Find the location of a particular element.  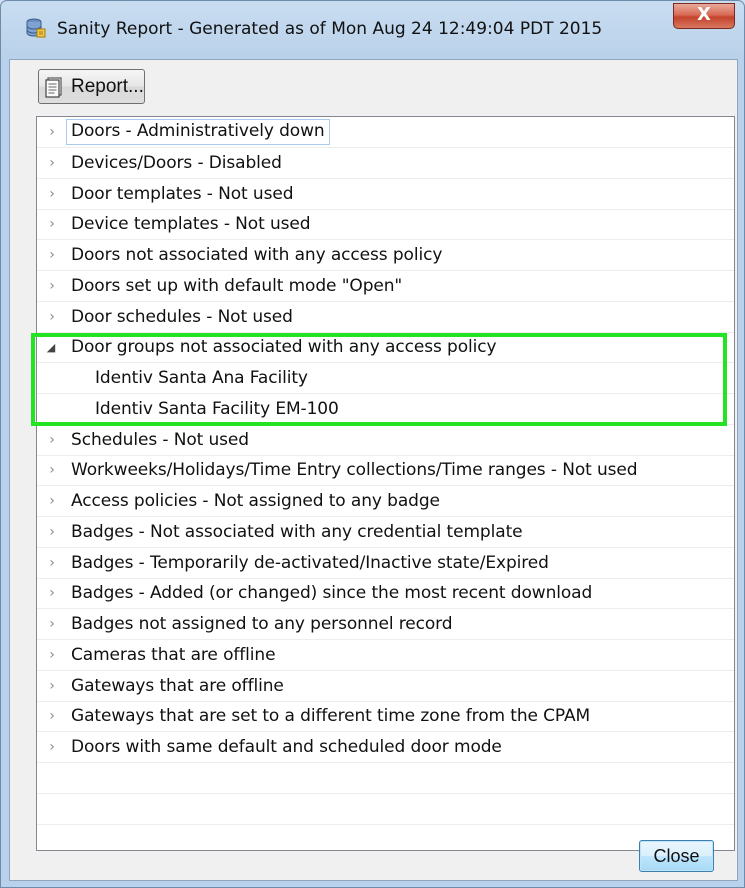

tree-item: › Devices/Doors - Disabled is located at coordinates (385, 163).